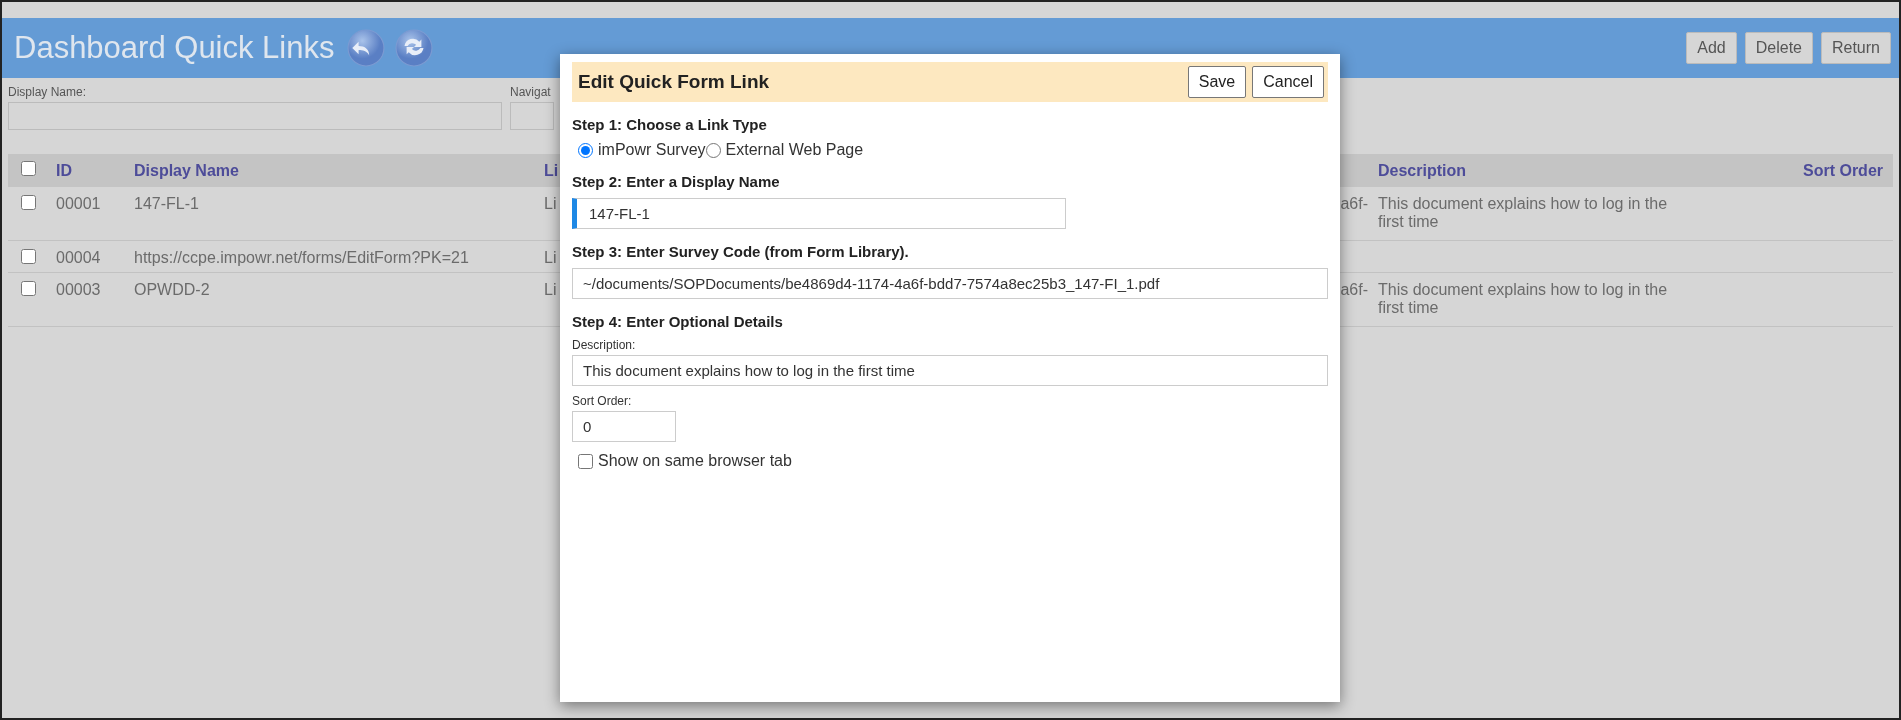 The height and width of the screenshot is (720, 1901). I want to click on checkbox, so click(585, 461).